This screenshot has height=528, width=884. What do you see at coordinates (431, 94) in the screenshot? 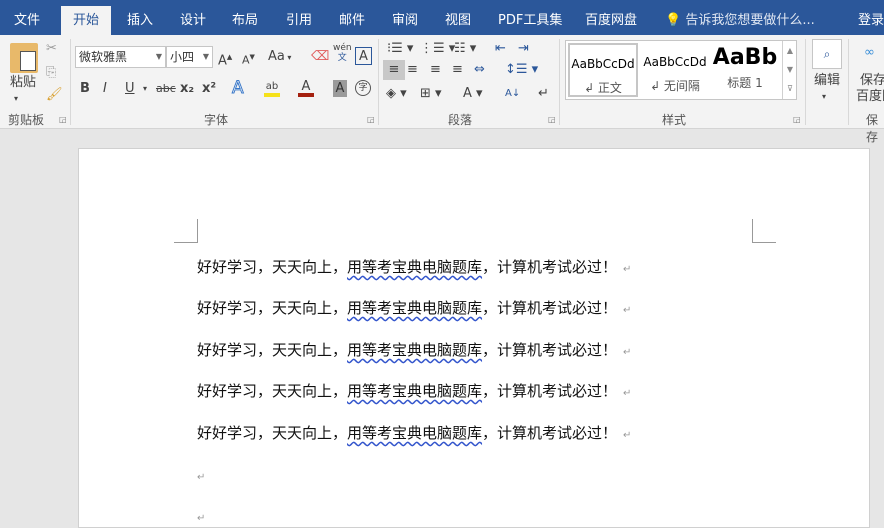
I see `borders-icon: ⊞ ▾` at bounding box center [431, 94].